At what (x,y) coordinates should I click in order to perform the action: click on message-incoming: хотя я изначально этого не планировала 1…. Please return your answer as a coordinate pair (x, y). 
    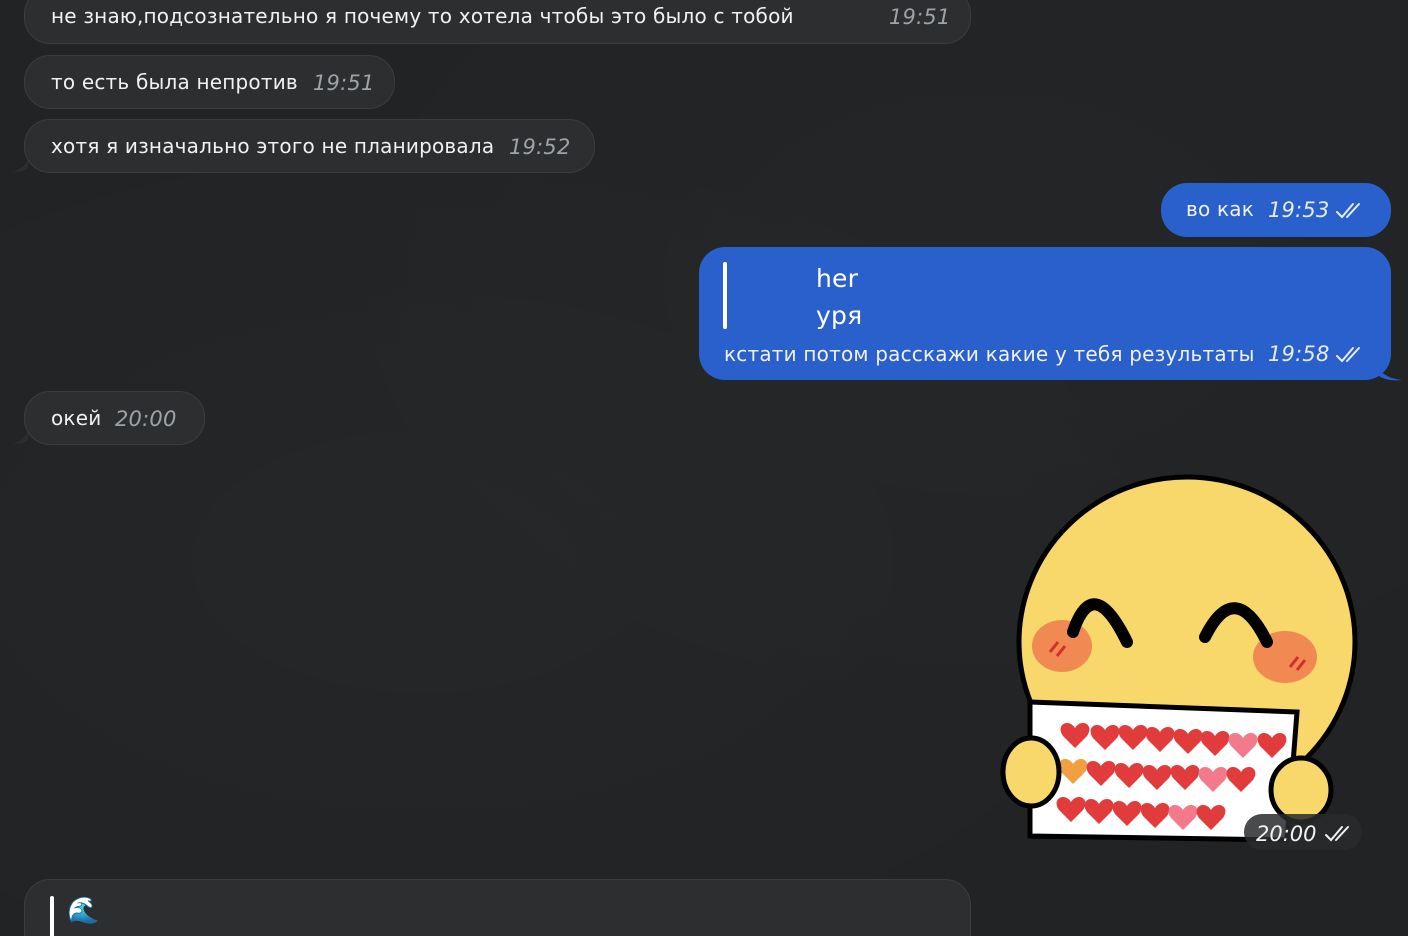
    Looking at the image, I should click on (309, 146).